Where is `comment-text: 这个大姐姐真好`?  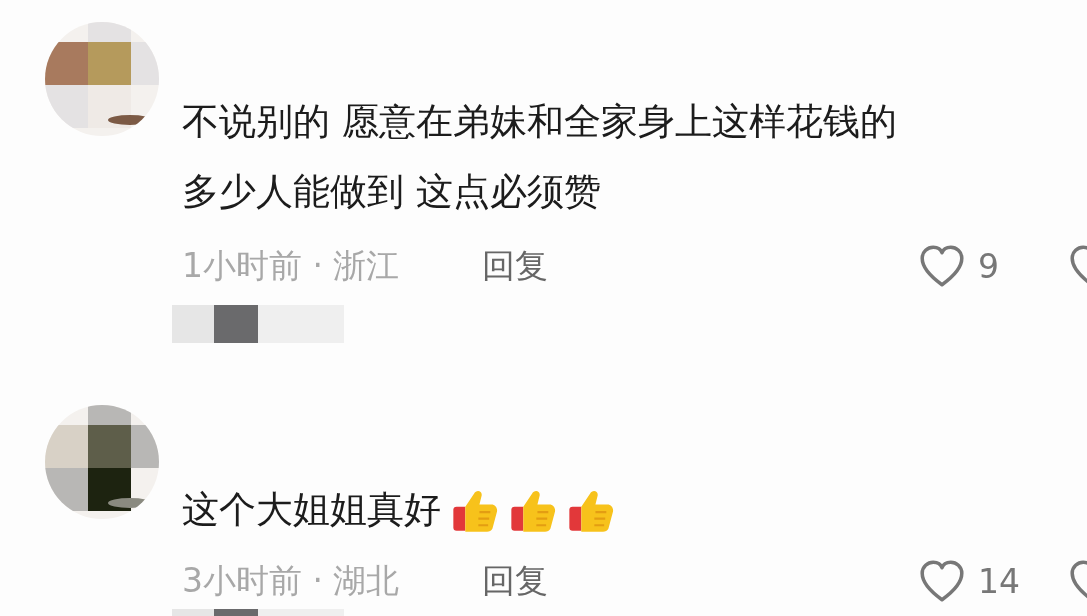
comment-text: 这个大姐姐真好 is located at coordinates (311, 510).